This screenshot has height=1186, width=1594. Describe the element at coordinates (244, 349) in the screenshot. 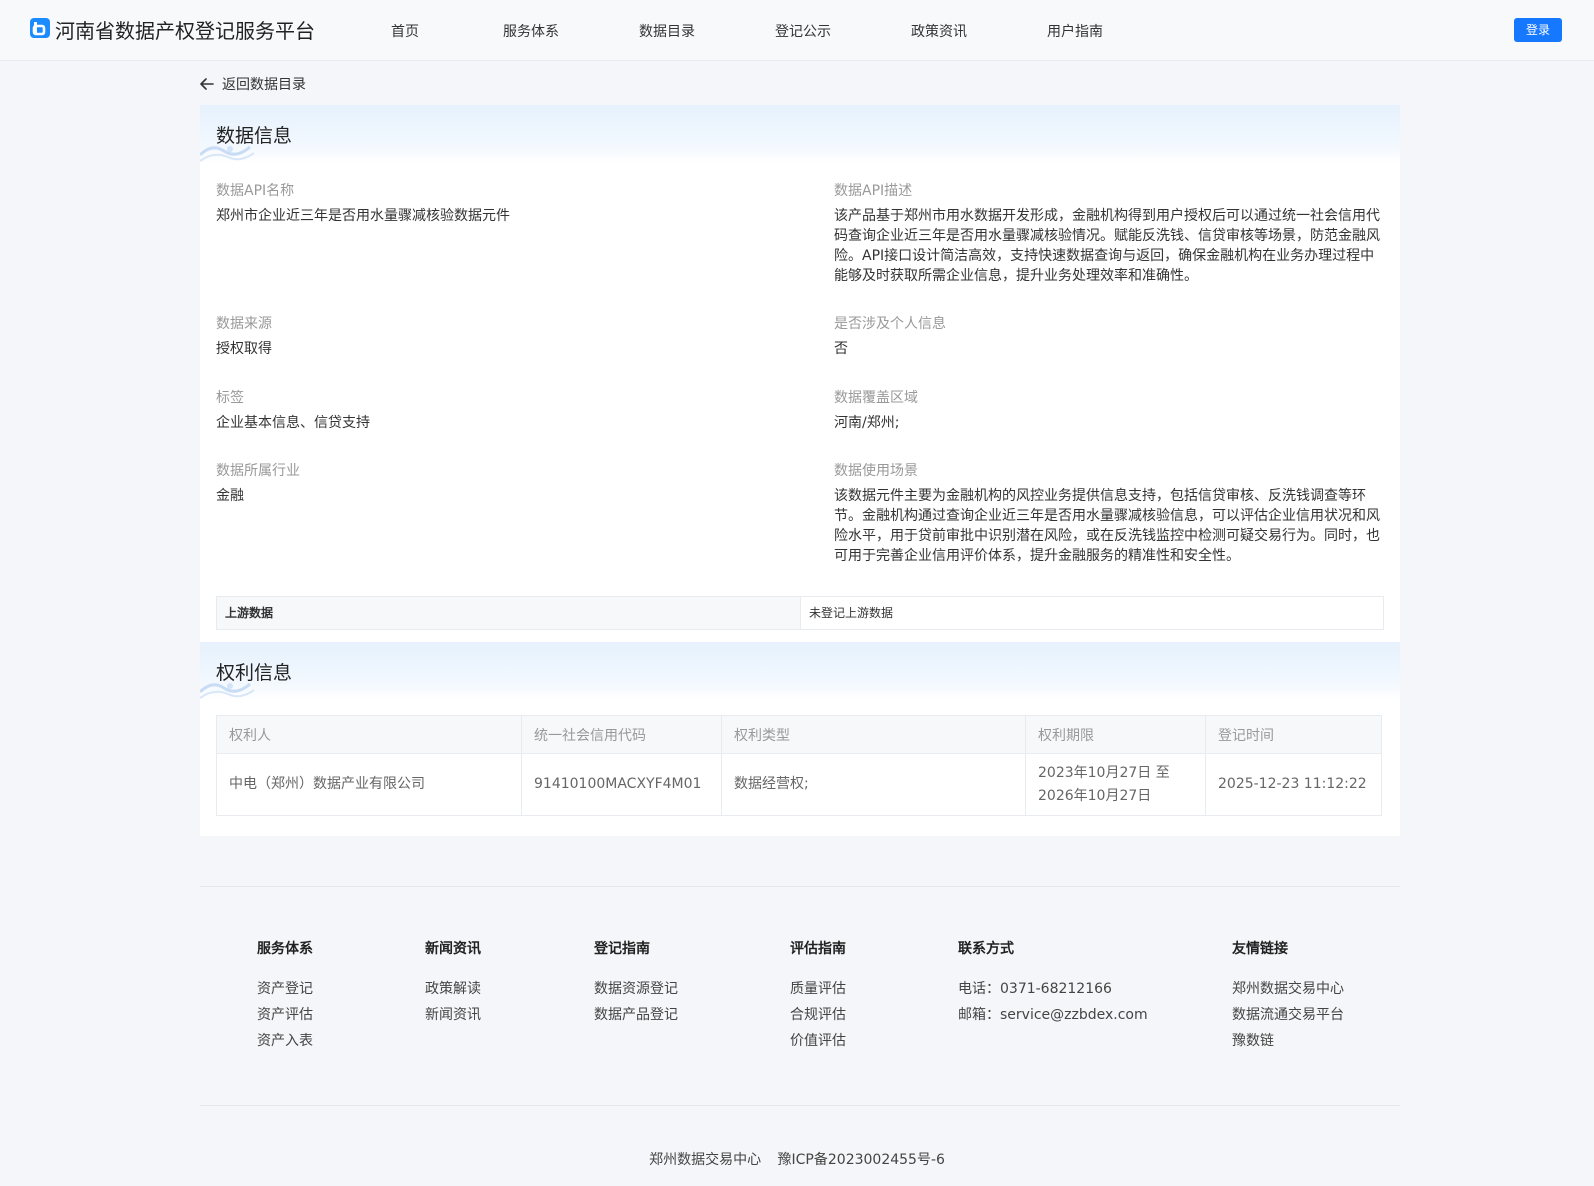

I see `source-value: 授权取得` at that location.